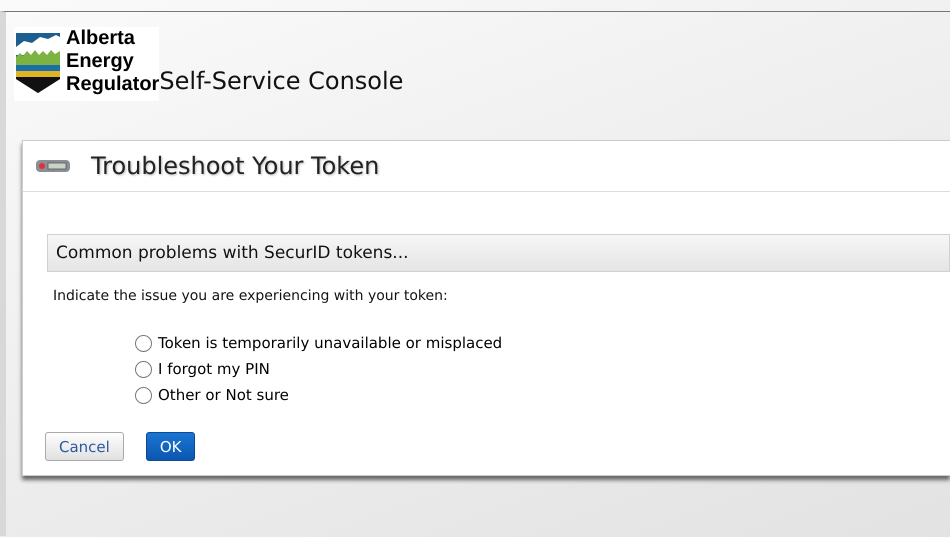  I want to click on option-label: I forgot my PIN, so click(214, 369).